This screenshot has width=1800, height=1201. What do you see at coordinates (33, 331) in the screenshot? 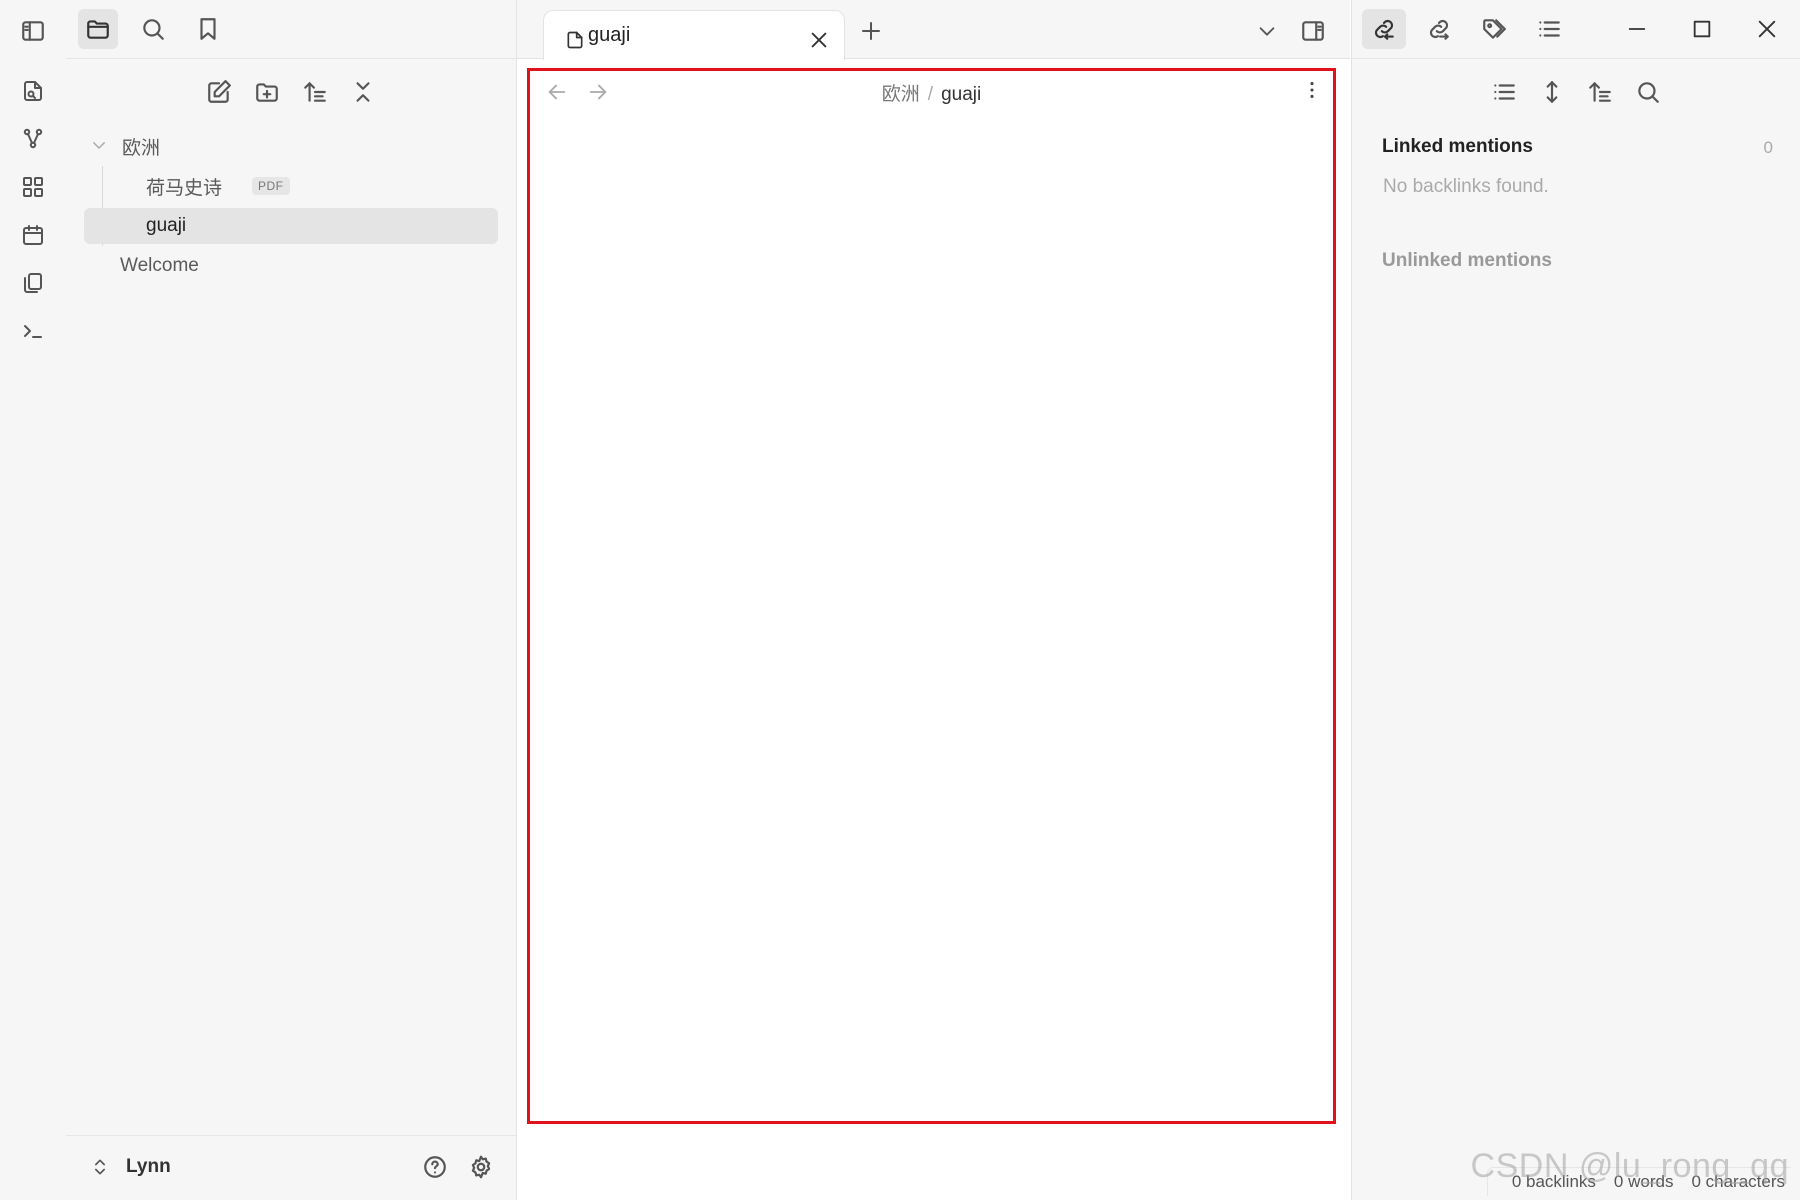
I see `terminal-icon` at bounding box center [33, 331].